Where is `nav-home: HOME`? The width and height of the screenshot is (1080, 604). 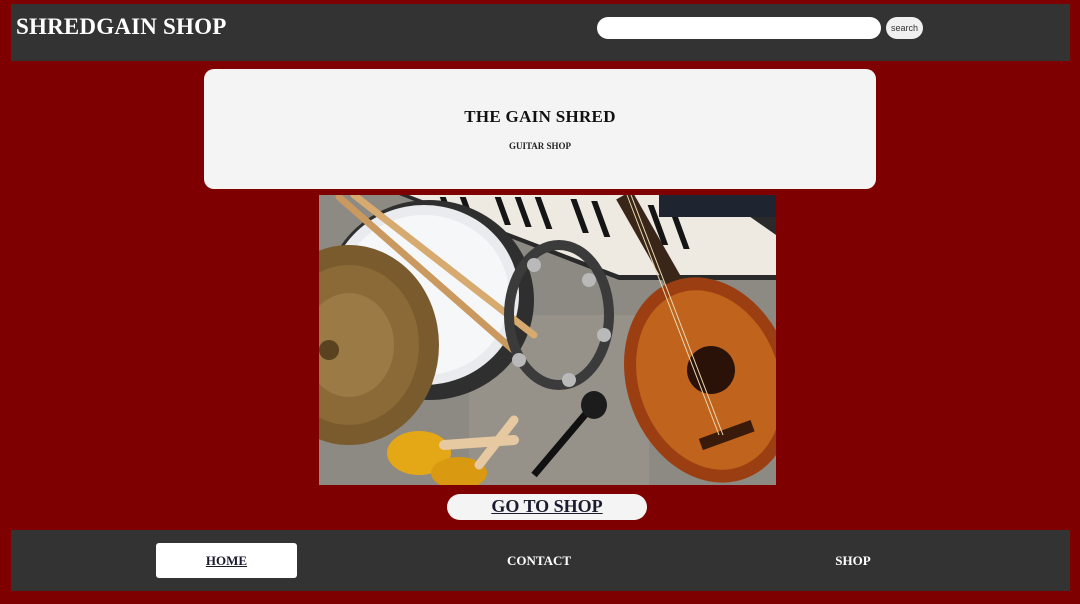
nav-home: HOME is located at coordinates (226, 560).